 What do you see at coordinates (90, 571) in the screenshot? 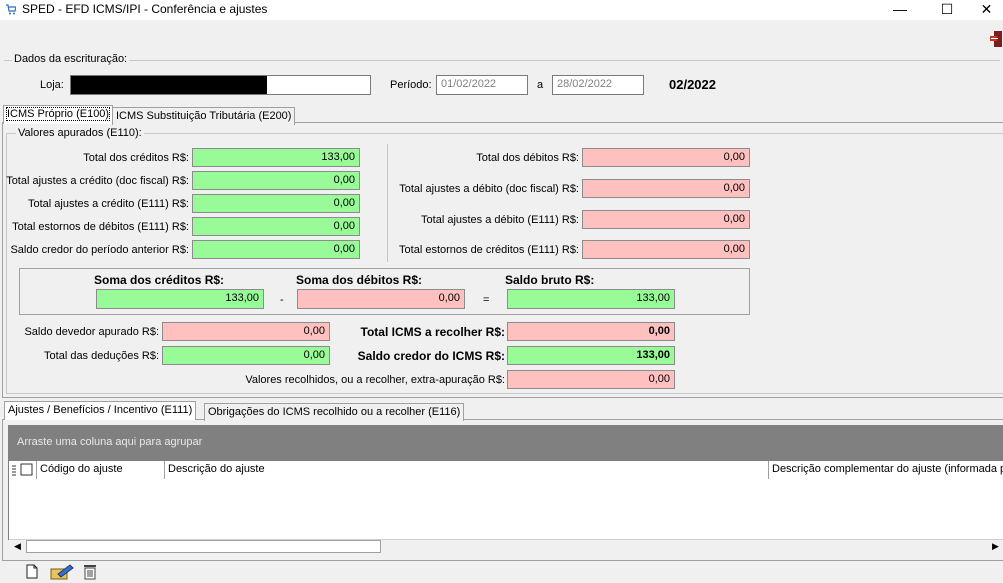
I see `delete-trash-icon` at bounding box center [90, 571].